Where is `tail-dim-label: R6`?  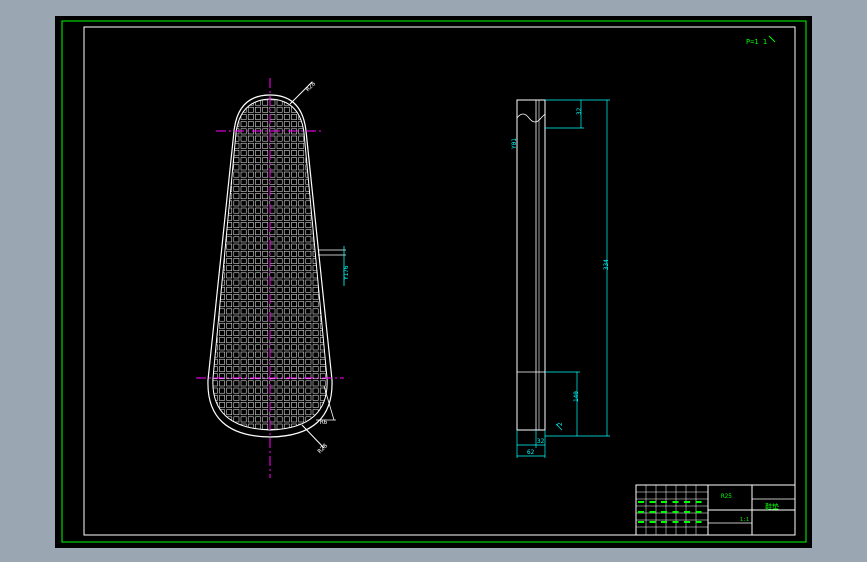
tail-dim-label: R6 is located at coordinates (324, 422).